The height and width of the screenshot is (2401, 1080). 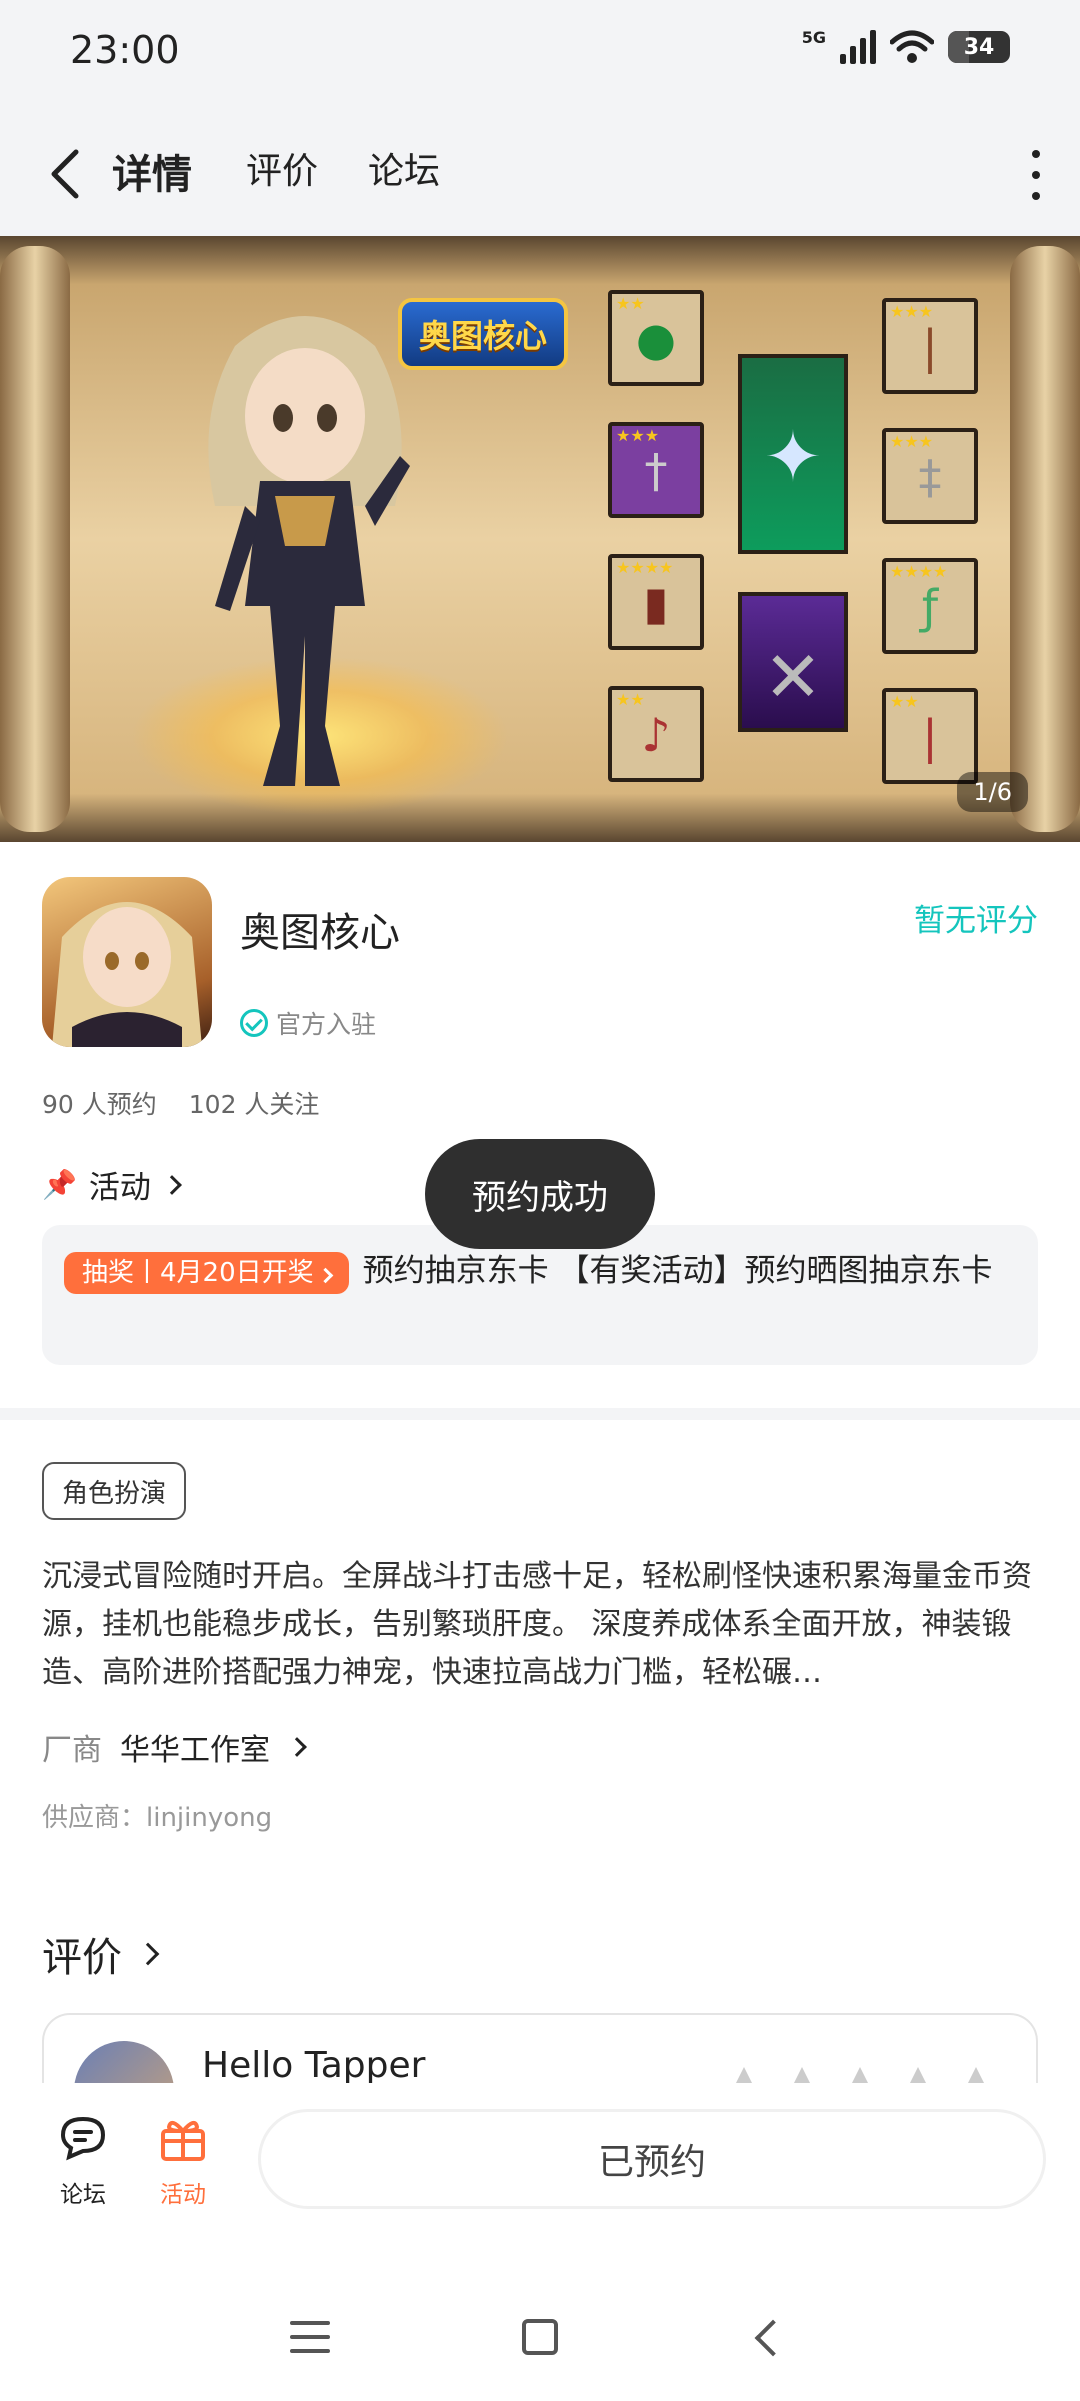 What do you see at coordinates (112, 1184) in the screenshot?
I see `activity-section-header: 📌 活动` at bounding box center [112, 1184].